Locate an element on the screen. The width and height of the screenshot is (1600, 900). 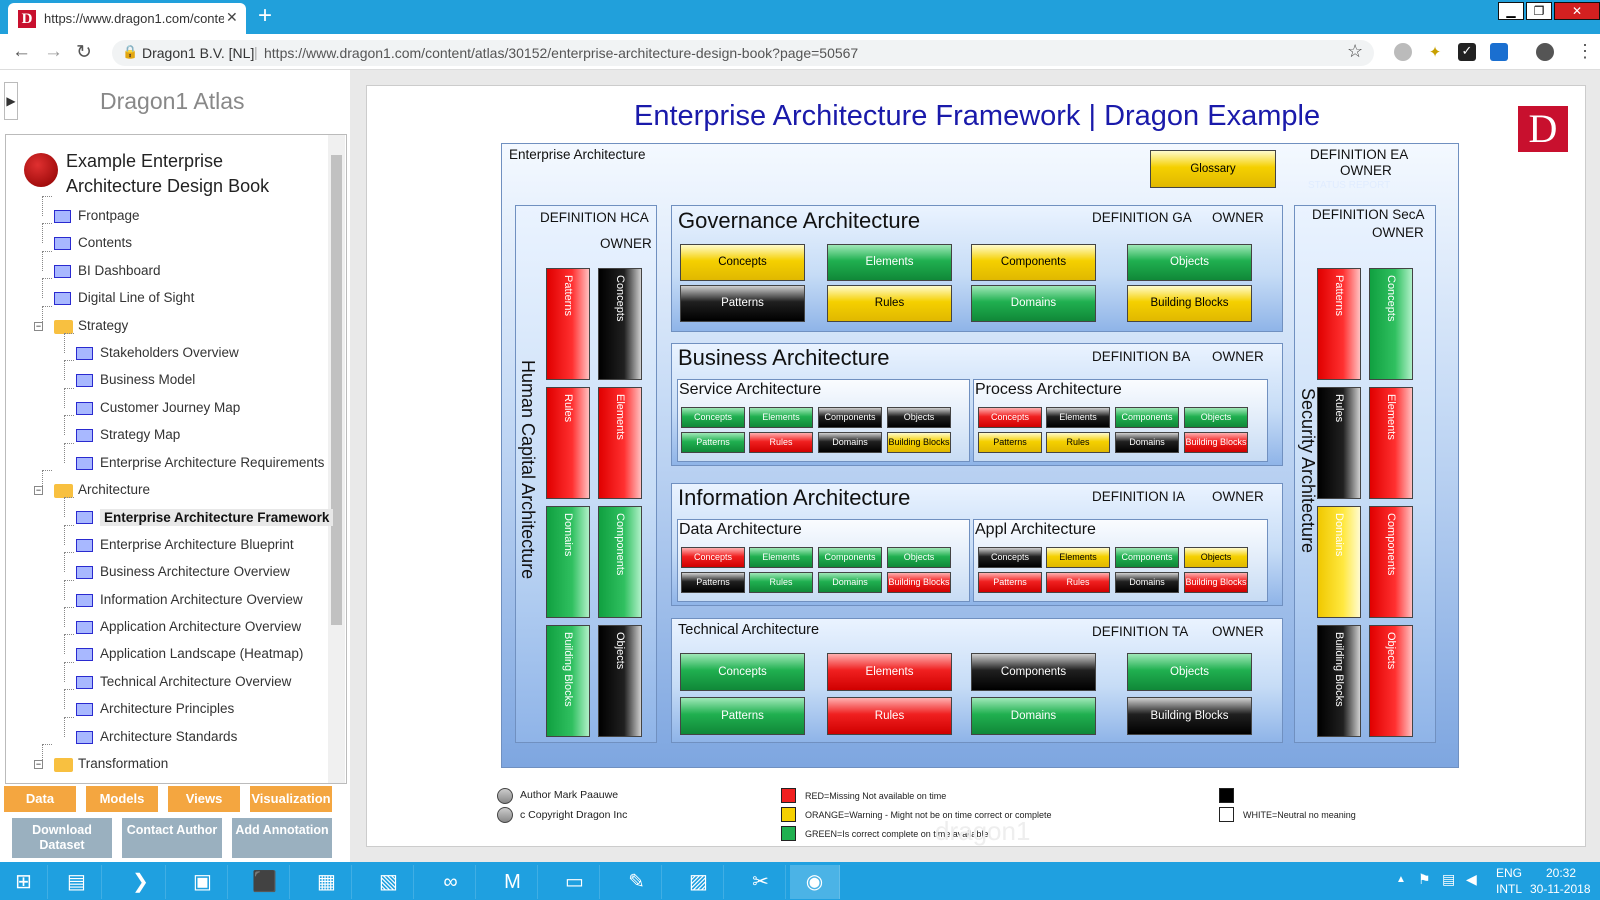
sidebar-item-stakeholders-overview: Stakeholders Overview is located at coordinates (169, 352).